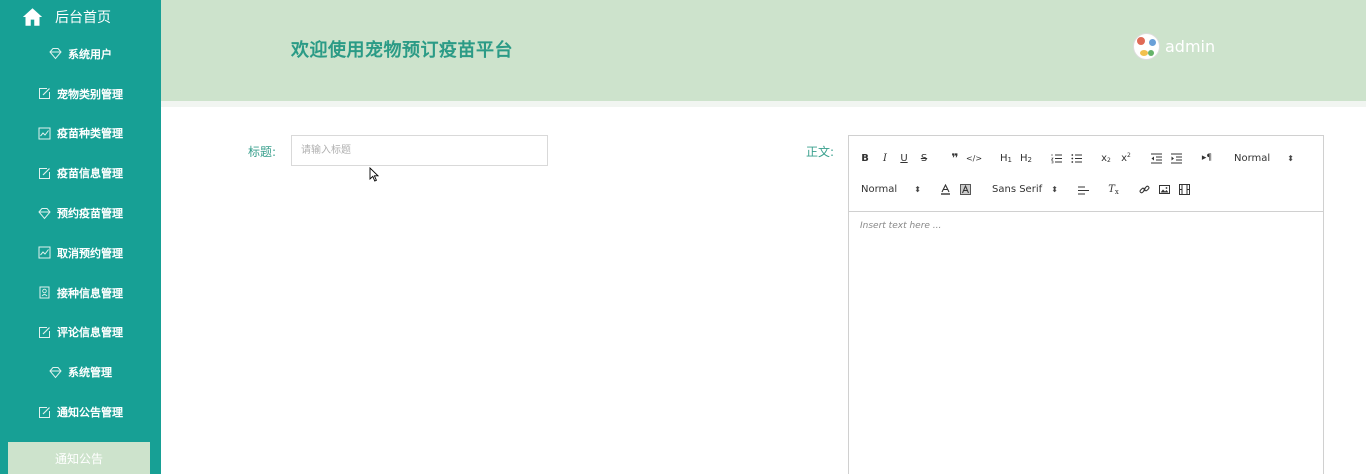  Describe the element at coordinates (879, 189) in the screenshot. I see `size-picker-value: Normal` at that location.